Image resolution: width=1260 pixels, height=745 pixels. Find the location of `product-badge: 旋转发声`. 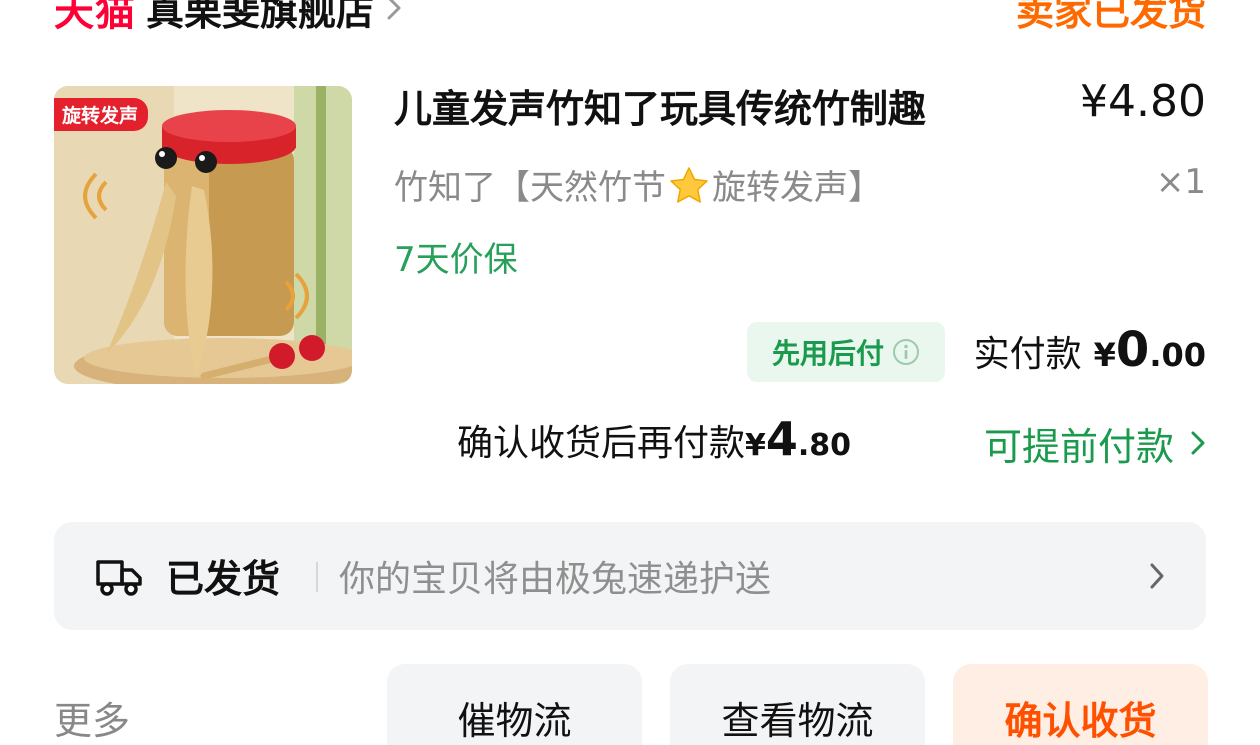

product-badge: 旋转发声 is located at coordinates (101, 114).